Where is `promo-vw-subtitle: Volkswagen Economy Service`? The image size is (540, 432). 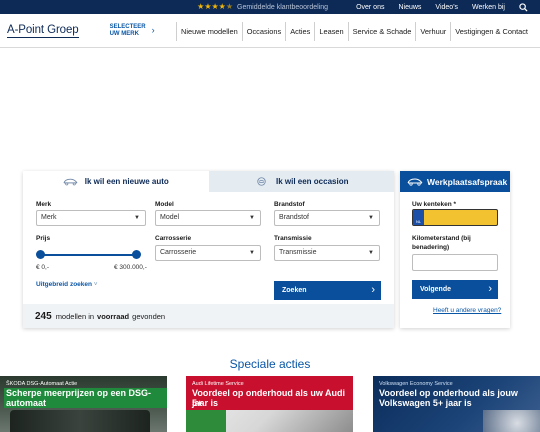
promo-vw-subtitle: Volkswagen Economy Service is located at coordinates (416, 384).